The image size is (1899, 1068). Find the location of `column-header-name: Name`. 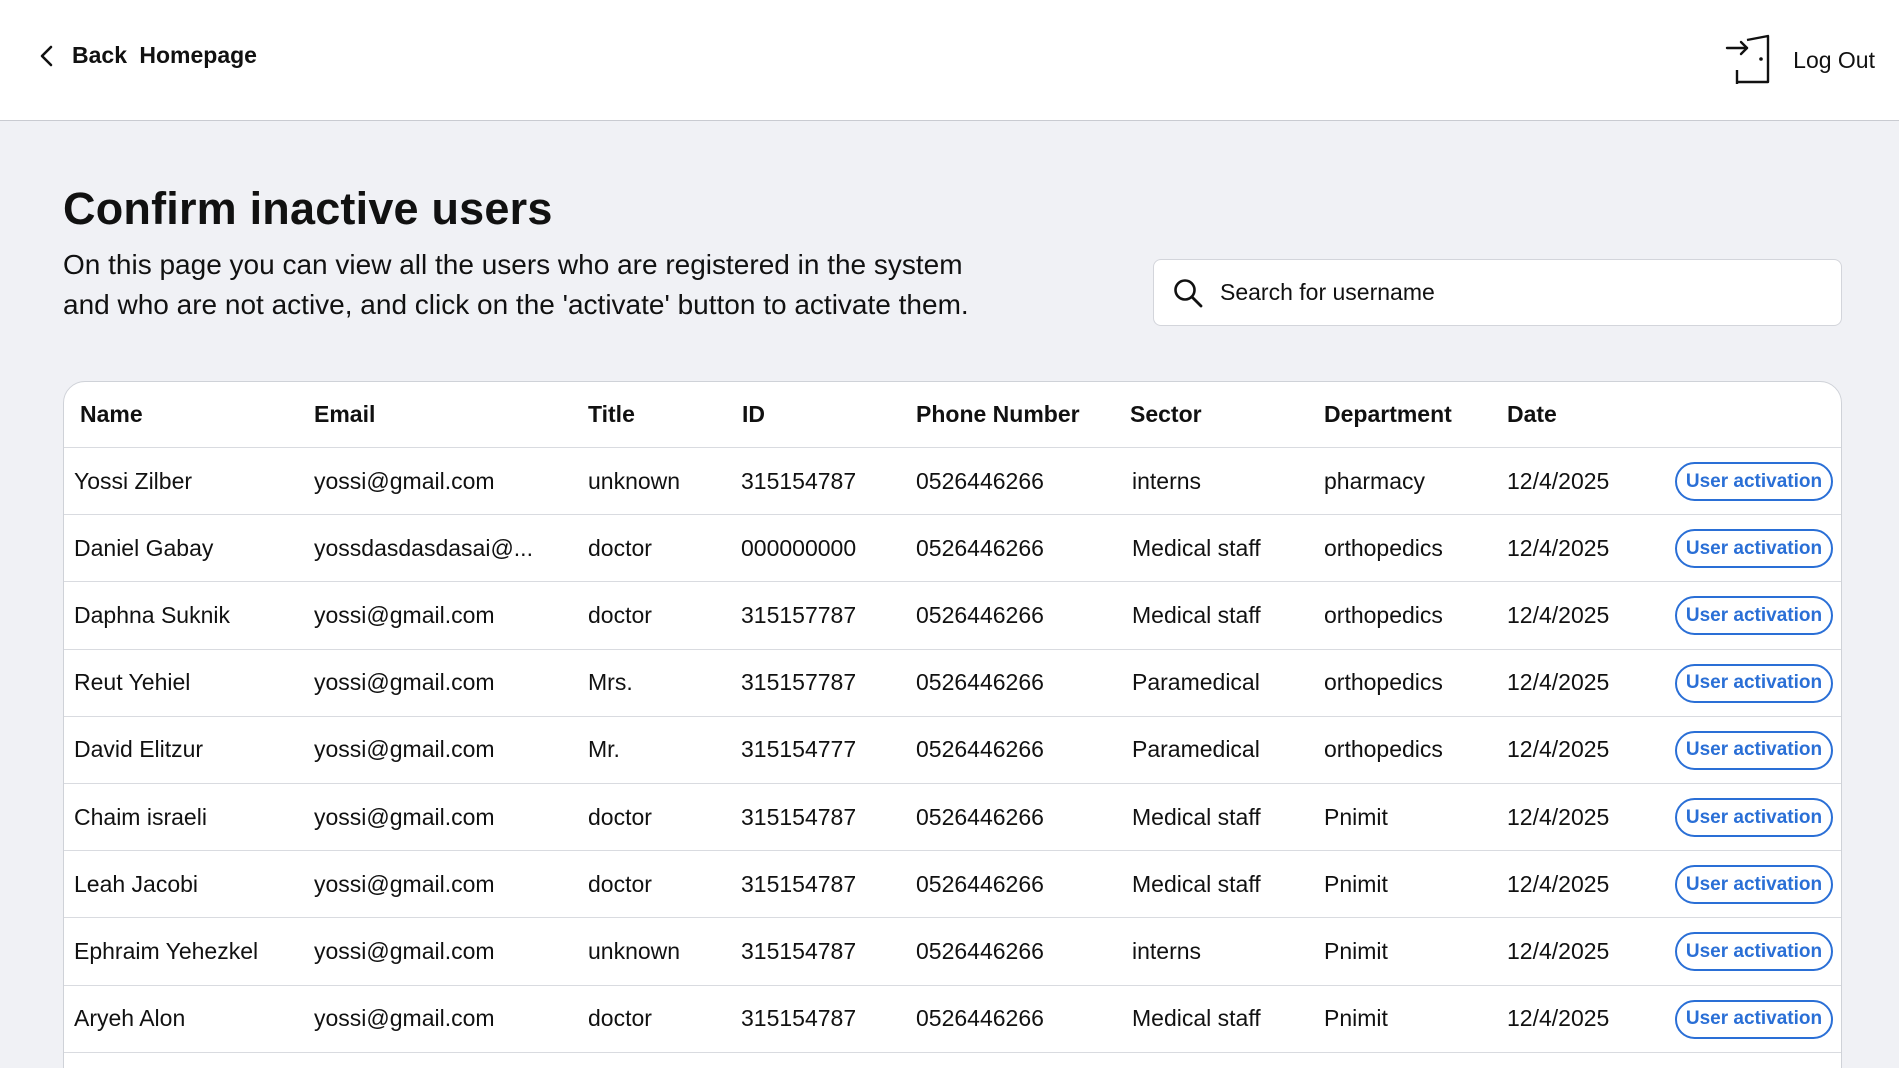

column-header-name: Name is located at coordinates (111, 414).